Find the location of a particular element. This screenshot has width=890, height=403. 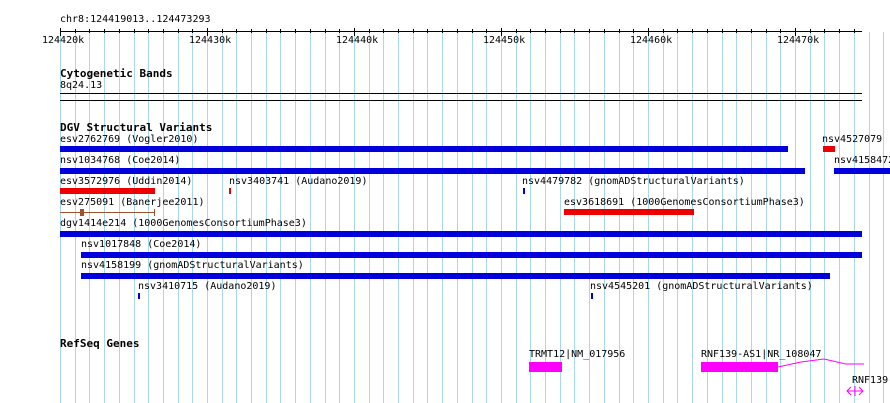

refseq-track-title: RefSeq Genes is located at coordinates (100, 343).